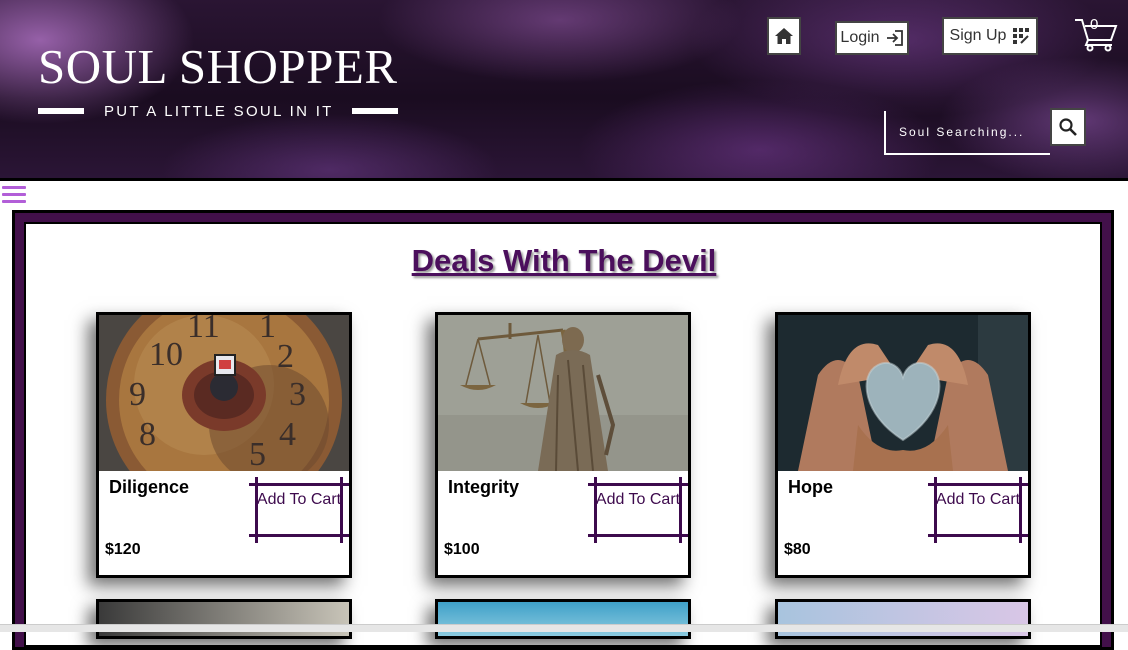 Image resolution: width=1128 pixels, height=650 pixels. I want to click on home-icon, so click(784, 36).